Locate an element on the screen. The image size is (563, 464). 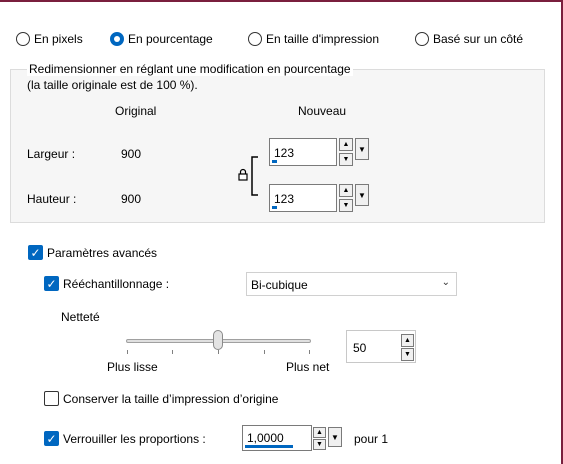
slider-max-label: Plus net is located at coordinates (308, 367).